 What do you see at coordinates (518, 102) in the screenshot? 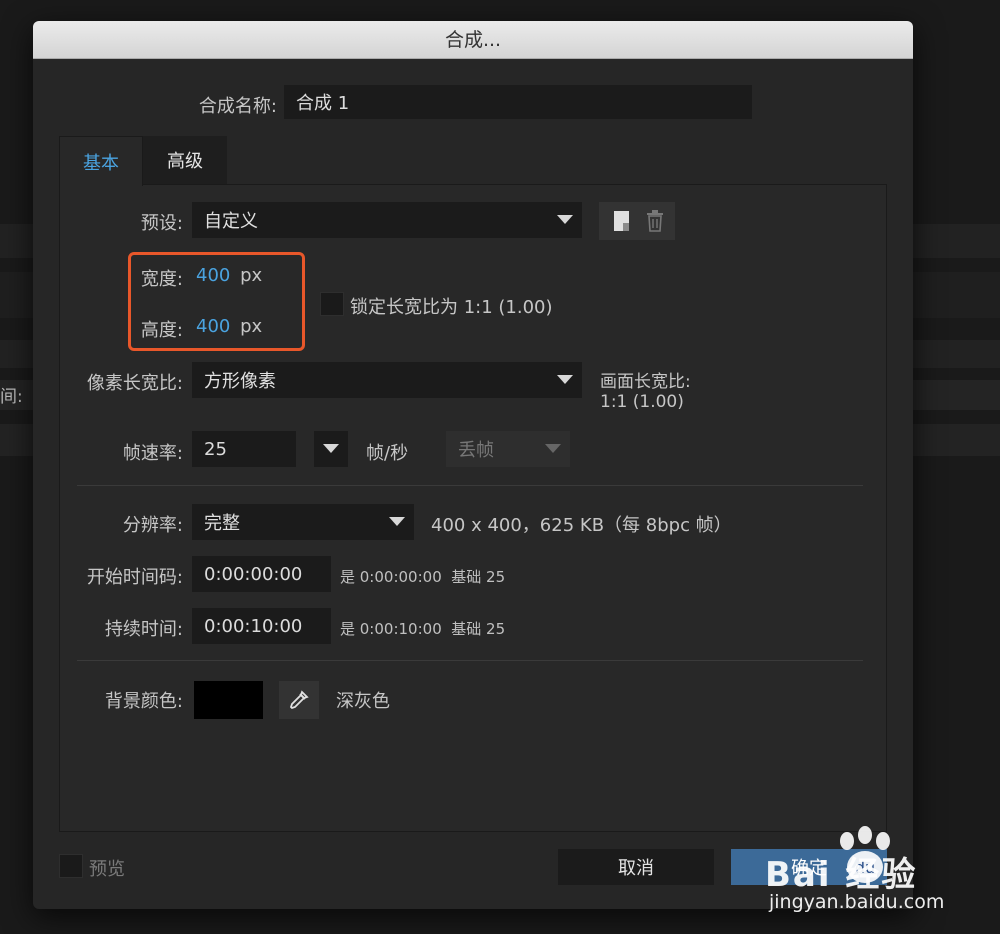
I see `comp-name-input: 合成 1` at bounding box center [518, 102].